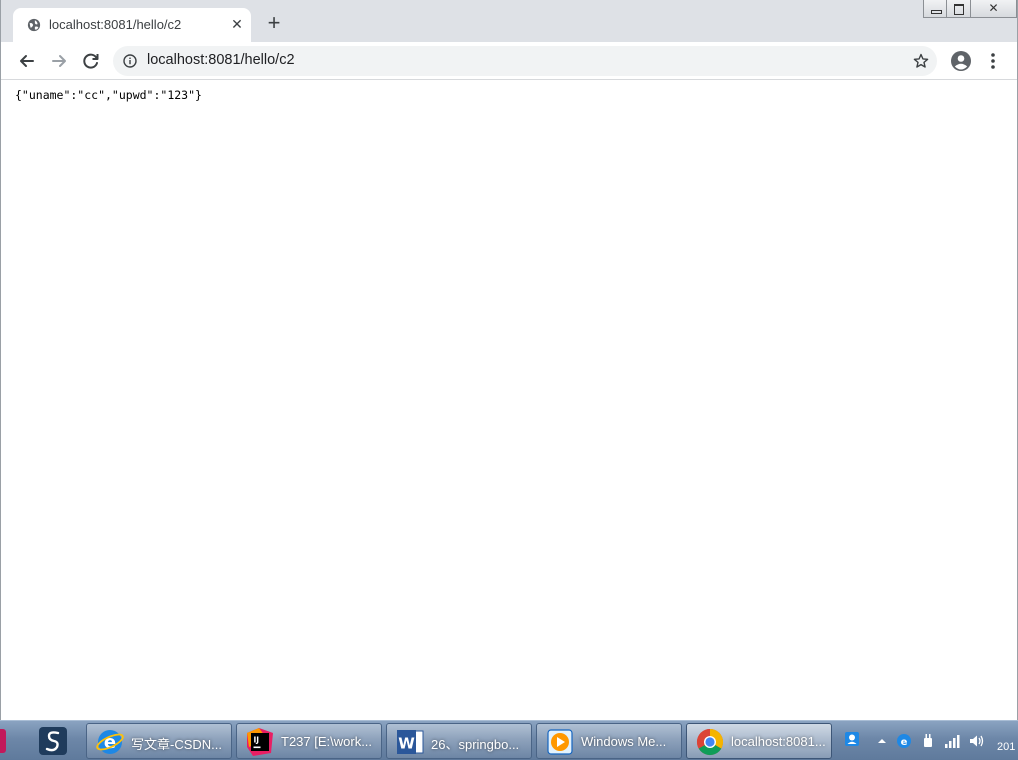 Image resolution: width=1018 pixels, height=760 pixels. Describe the element at coordinates (91, 61) in the screenshot. I see `reload-icon` at that location.